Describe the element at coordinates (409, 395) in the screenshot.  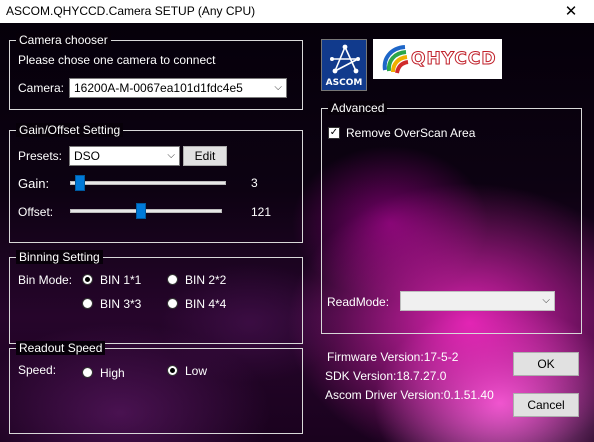
I see `driver-version: Ascom Driver Version:0.1.51.40` at that location.